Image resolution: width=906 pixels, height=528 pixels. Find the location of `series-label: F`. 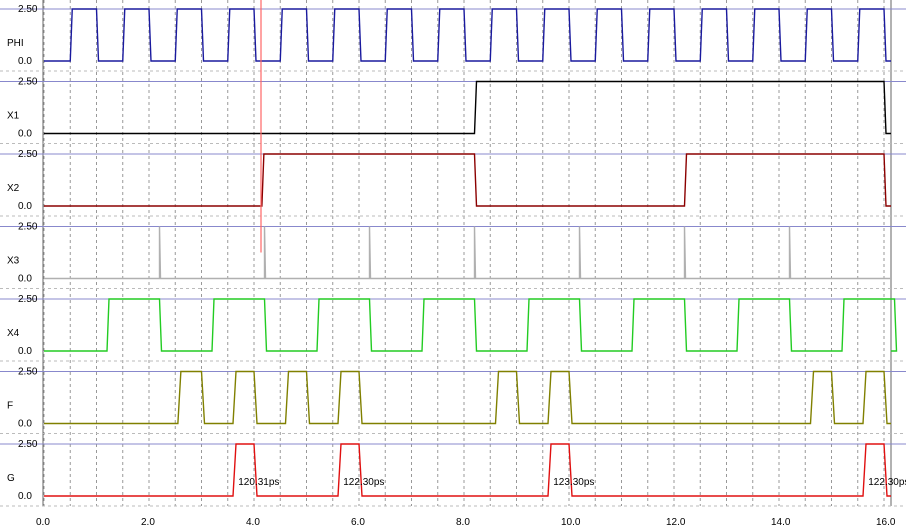

series-label: F is located at coordinates (10, 406).